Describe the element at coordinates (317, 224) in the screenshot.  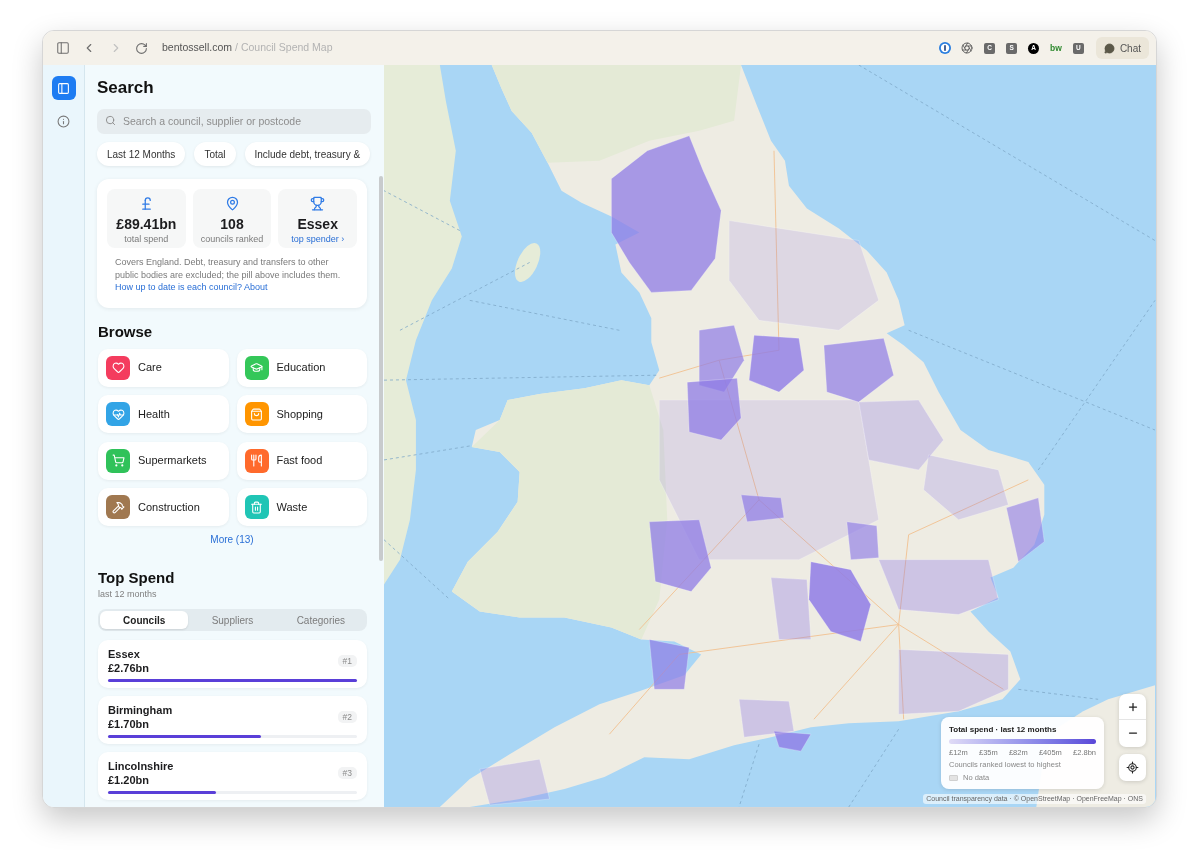
I see `stat-value: Essex` at that location.